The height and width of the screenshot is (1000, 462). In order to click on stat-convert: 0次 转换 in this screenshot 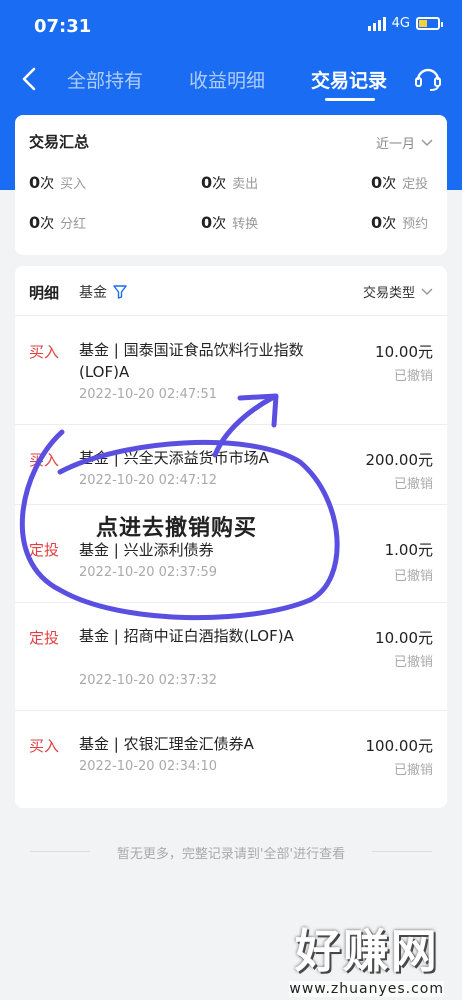, I will do `click(230, 222)`.